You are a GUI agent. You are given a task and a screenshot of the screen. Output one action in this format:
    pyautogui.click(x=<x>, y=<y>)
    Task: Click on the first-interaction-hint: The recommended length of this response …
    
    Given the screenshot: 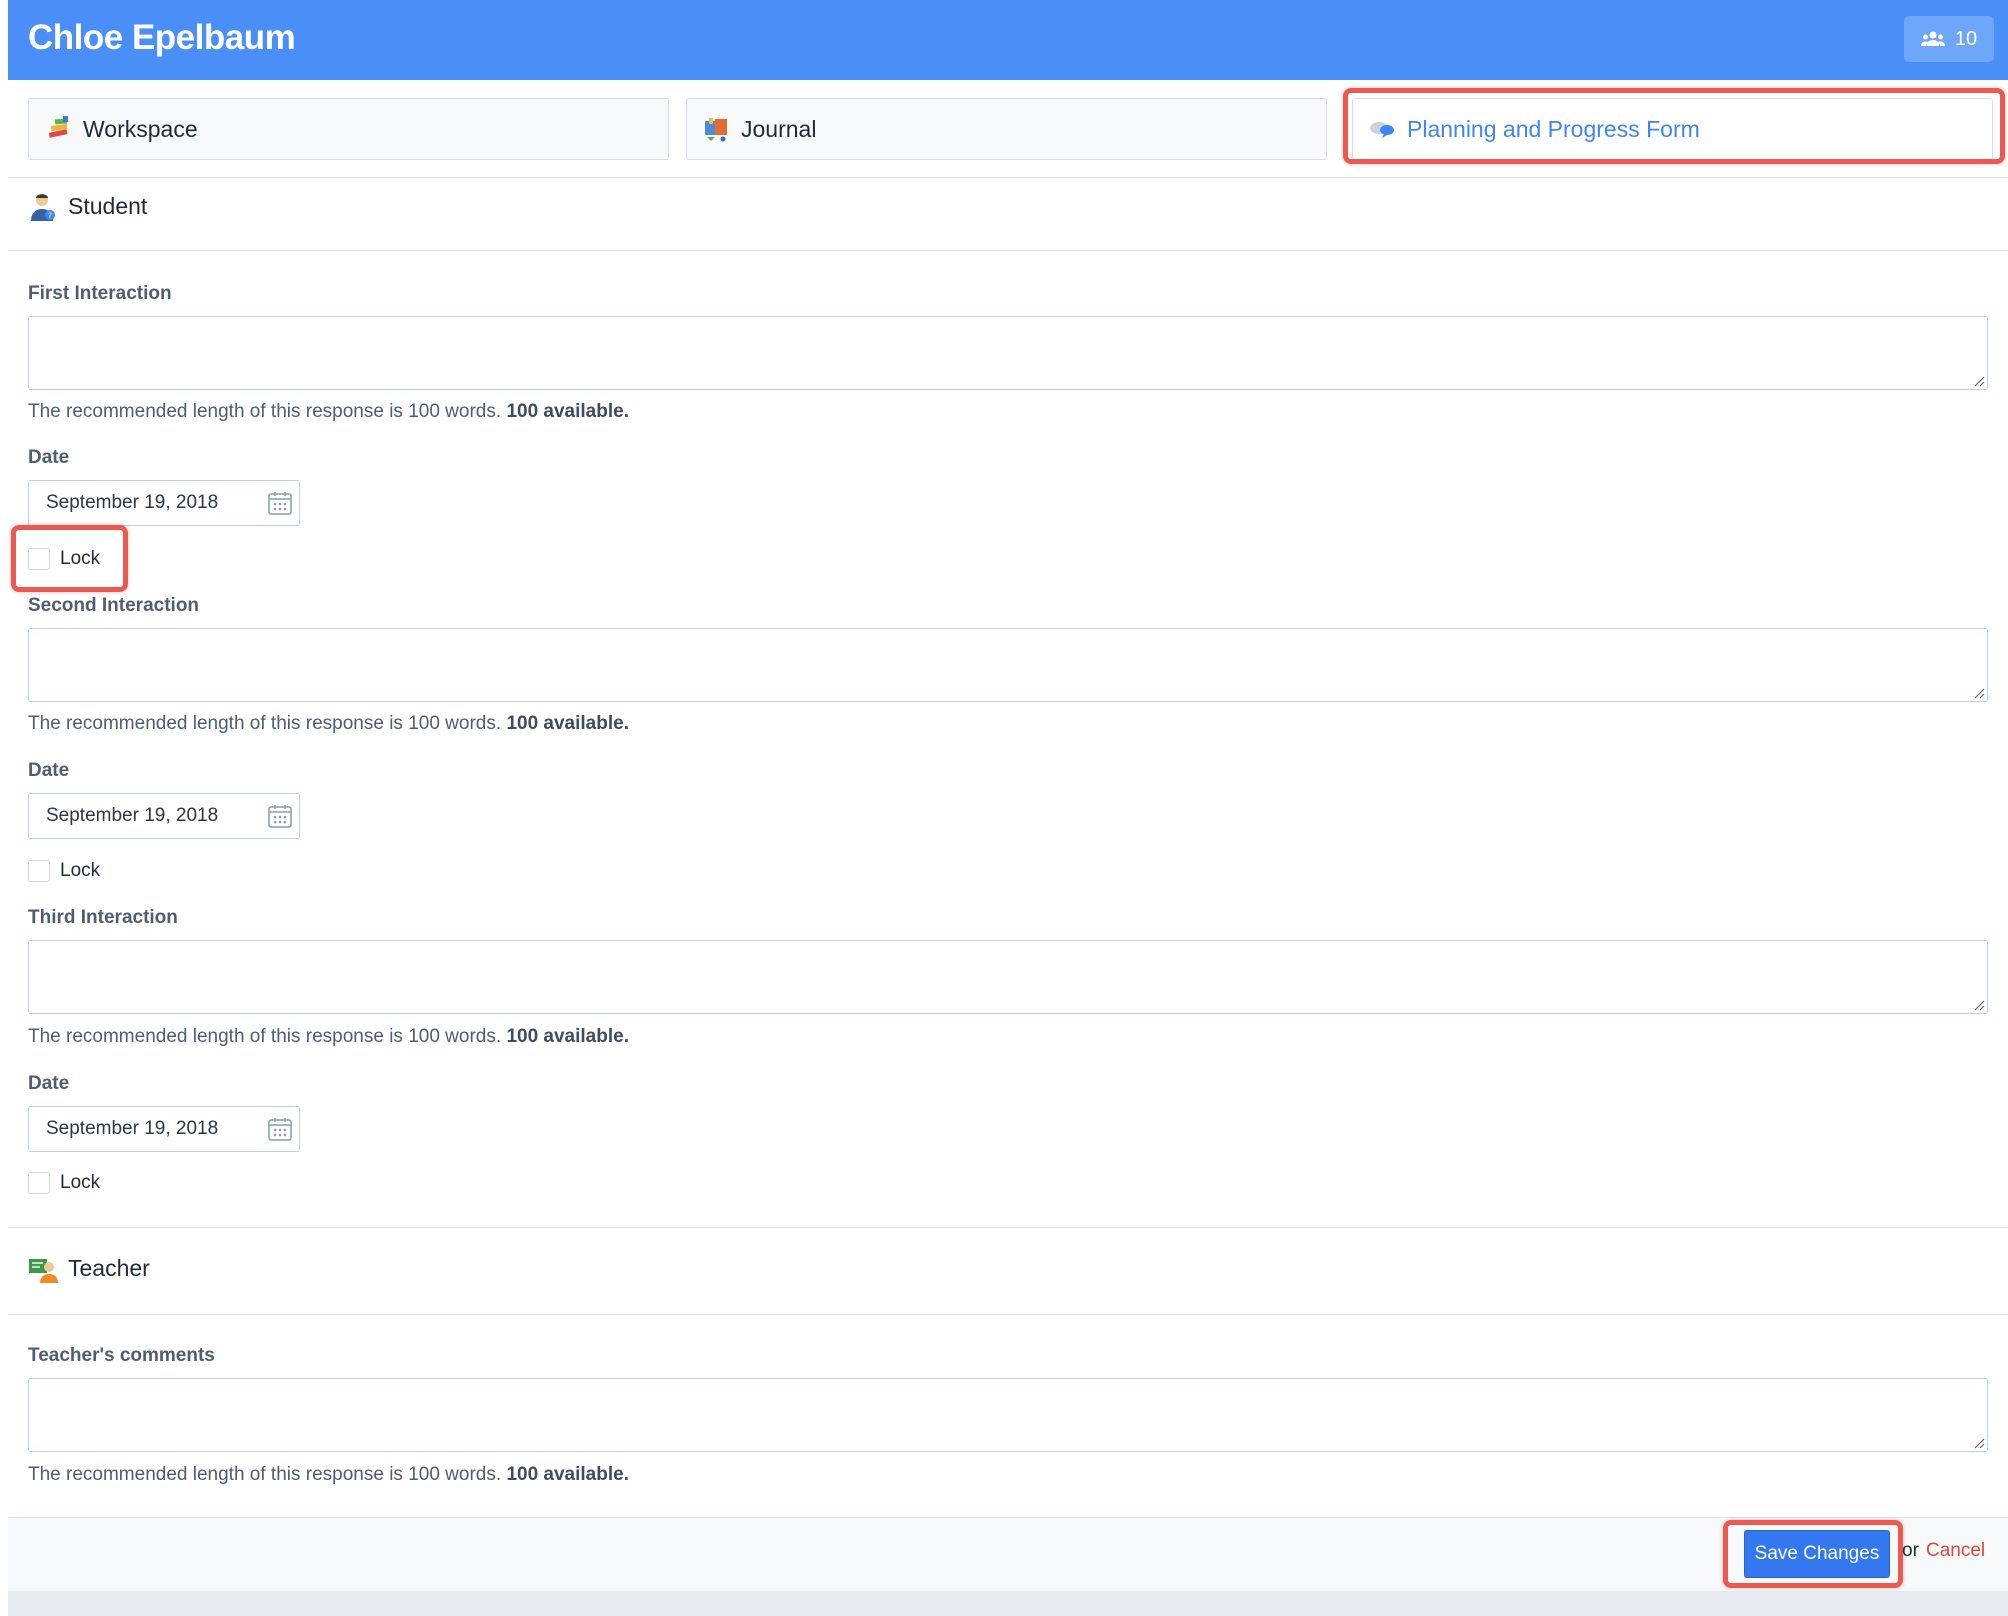 What is the action you would take?
    pyautogui.click(x=328, y=412)
    